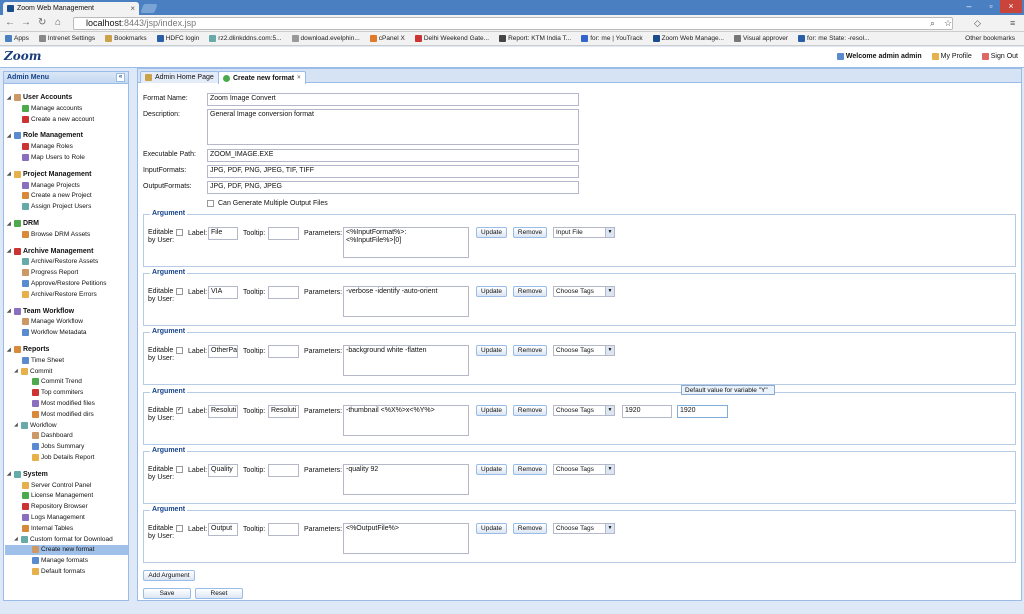 Image resolution: width=1024 pixels, height=614 pixels. I want to click on argument-label-input: Quality, so click(223, 470).